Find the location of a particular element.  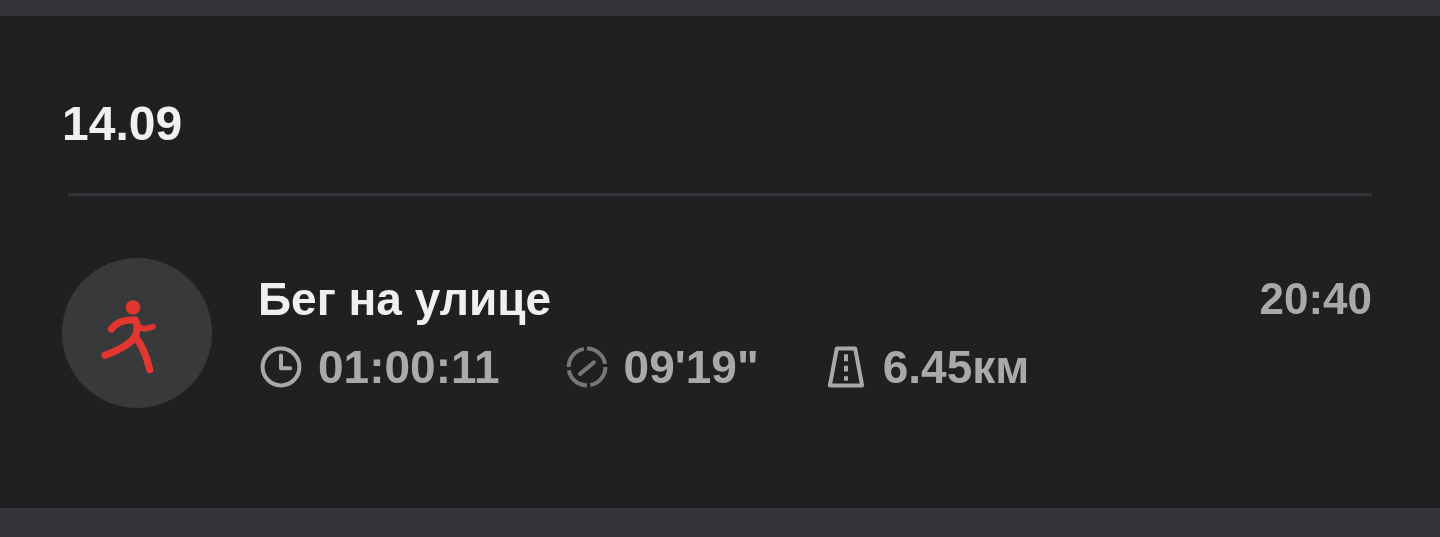

activity-time: 20:40 is located at coordinates (1315, 299).